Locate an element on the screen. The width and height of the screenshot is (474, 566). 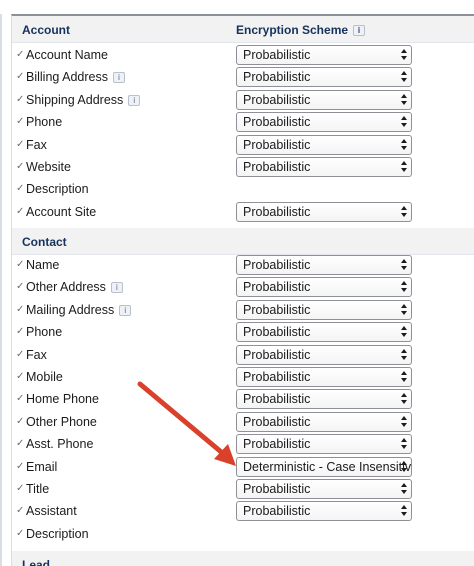
field-row-contact-other-phone: ✓ Other Phone Probabilistic is located at coordinates (243, 422).